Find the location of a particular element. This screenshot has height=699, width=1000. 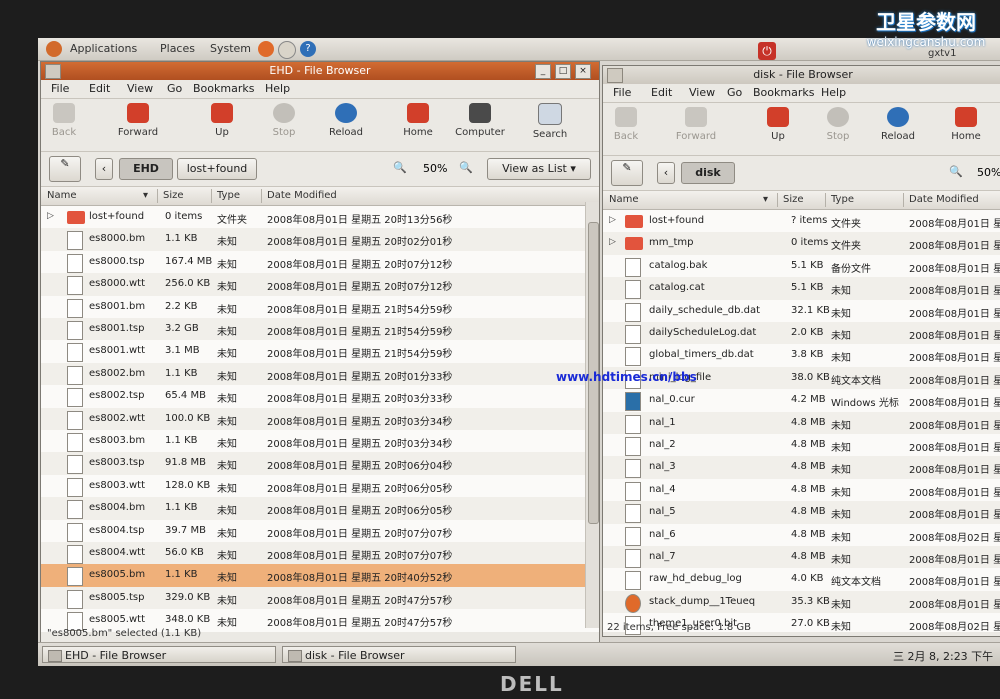

firefox-icon is located at coordinates (266, 49).